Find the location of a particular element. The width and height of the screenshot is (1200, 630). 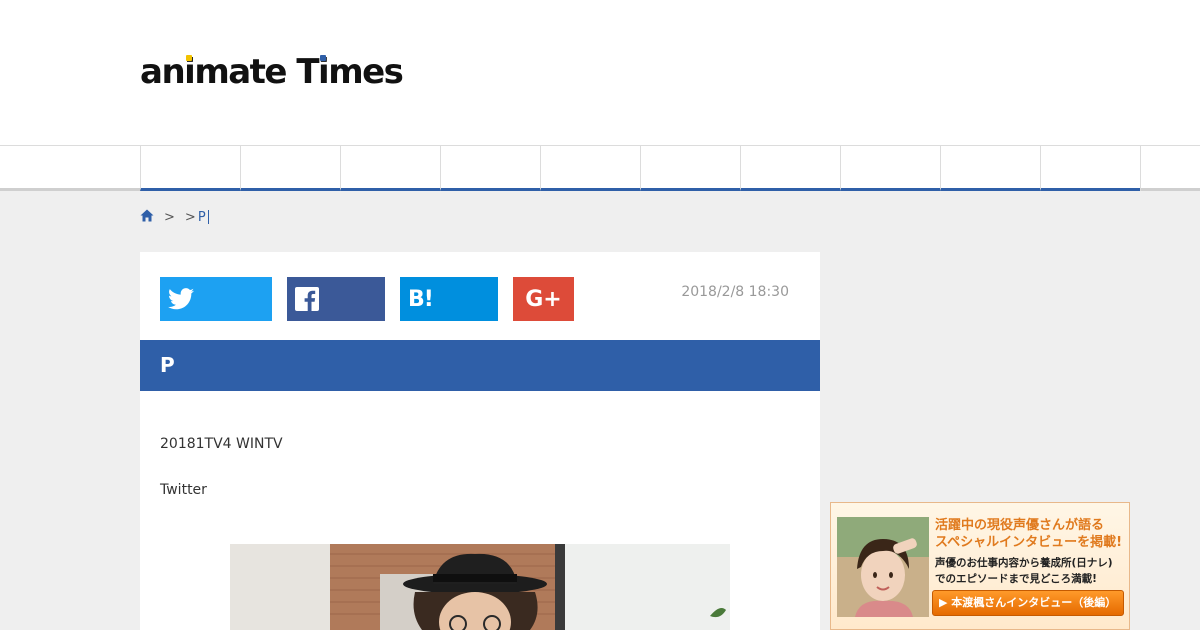

logo-text: an is located at coordinates (163, 72).